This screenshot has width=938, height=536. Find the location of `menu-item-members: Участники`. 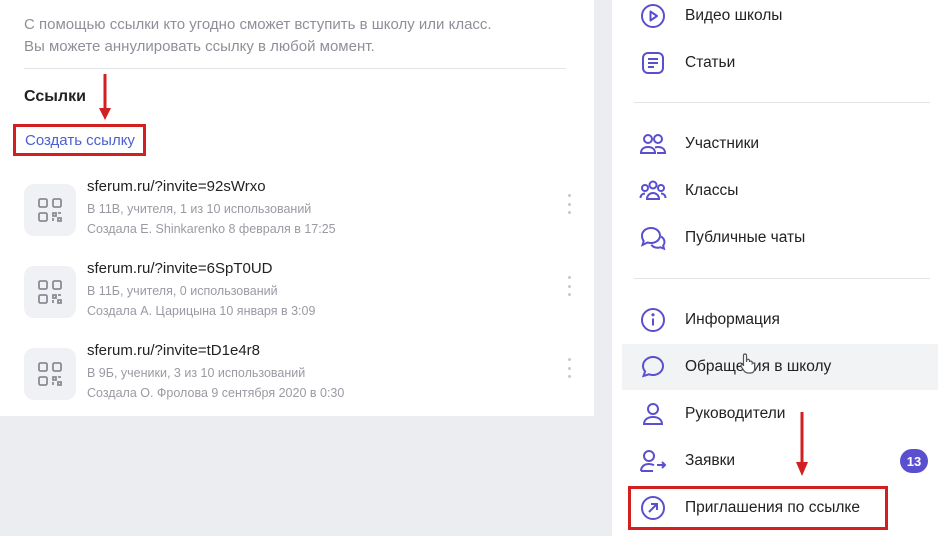

menu-item-members: Участники is located at coordinates (775, 144).